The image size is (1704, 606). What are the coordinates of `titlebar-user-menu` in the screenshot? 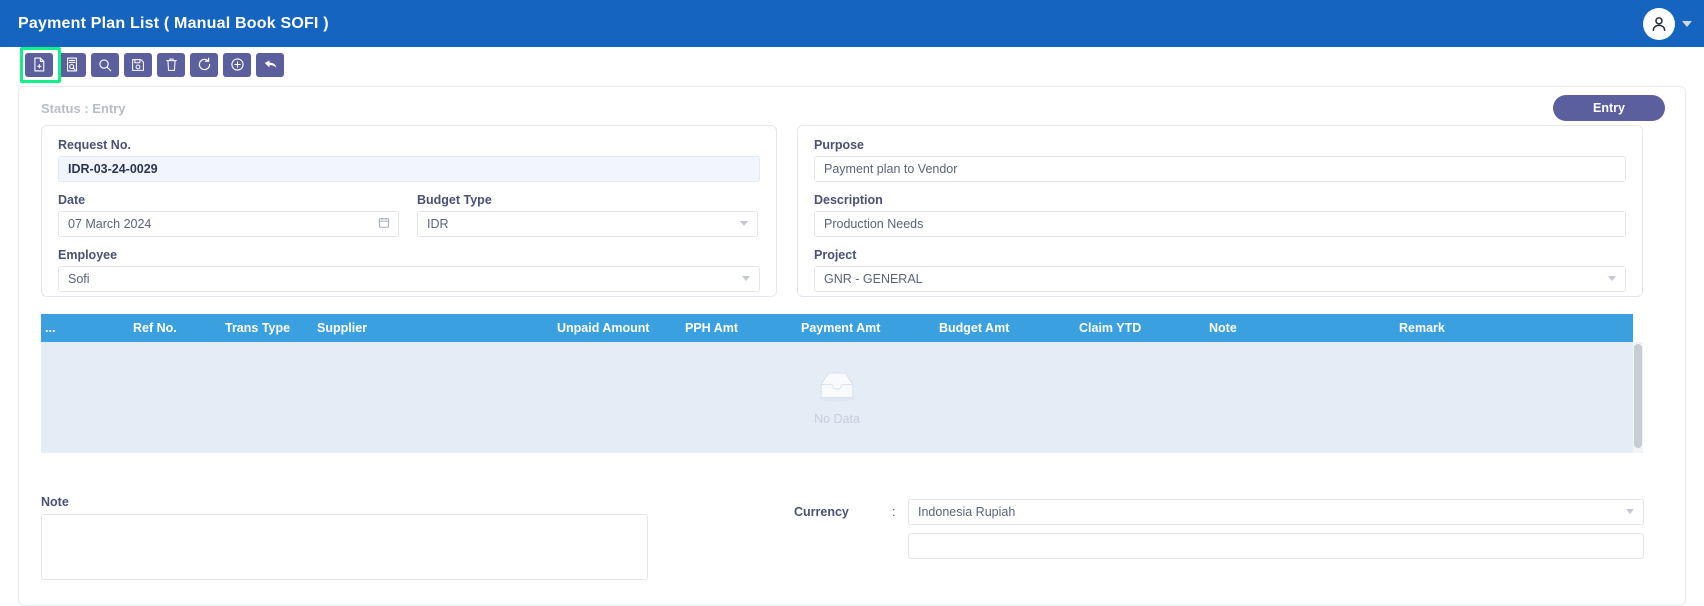 It's located at (1667, 23).